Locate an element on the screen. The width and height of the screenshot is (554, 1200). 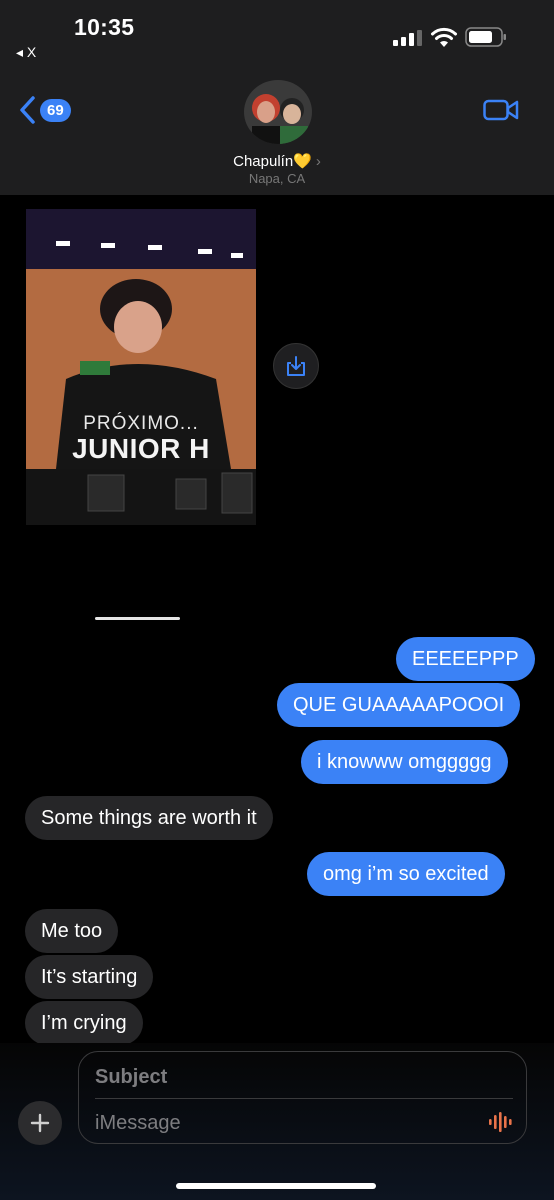
contact-location: Napa, CA is located at coordinates (277, 178).